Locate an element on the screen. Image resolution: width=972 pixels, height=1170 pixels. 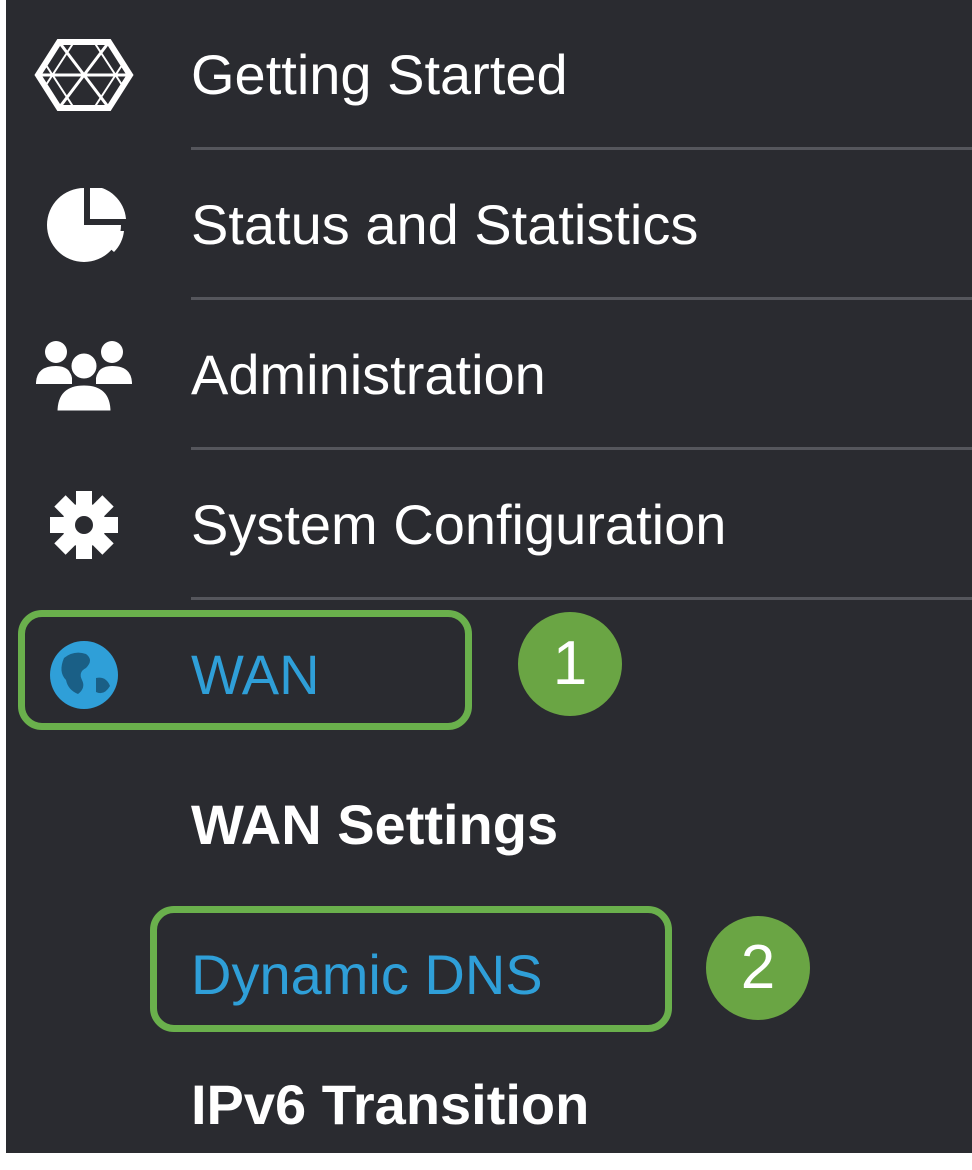
nav-item-getting-started: Getting Started is located at coordinates (489, 75).